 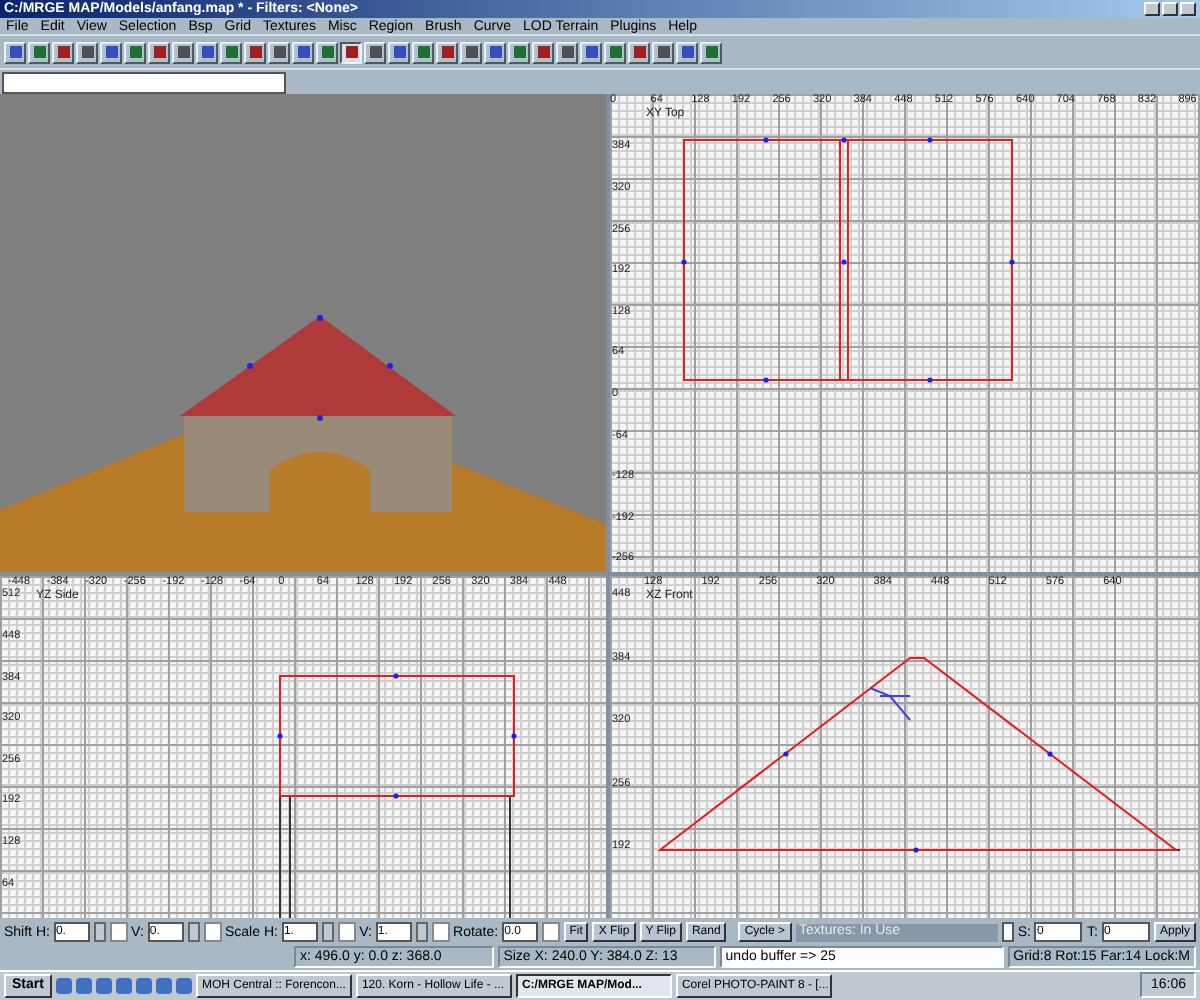 I want to click on close-button, so click(x=1188, y=8).